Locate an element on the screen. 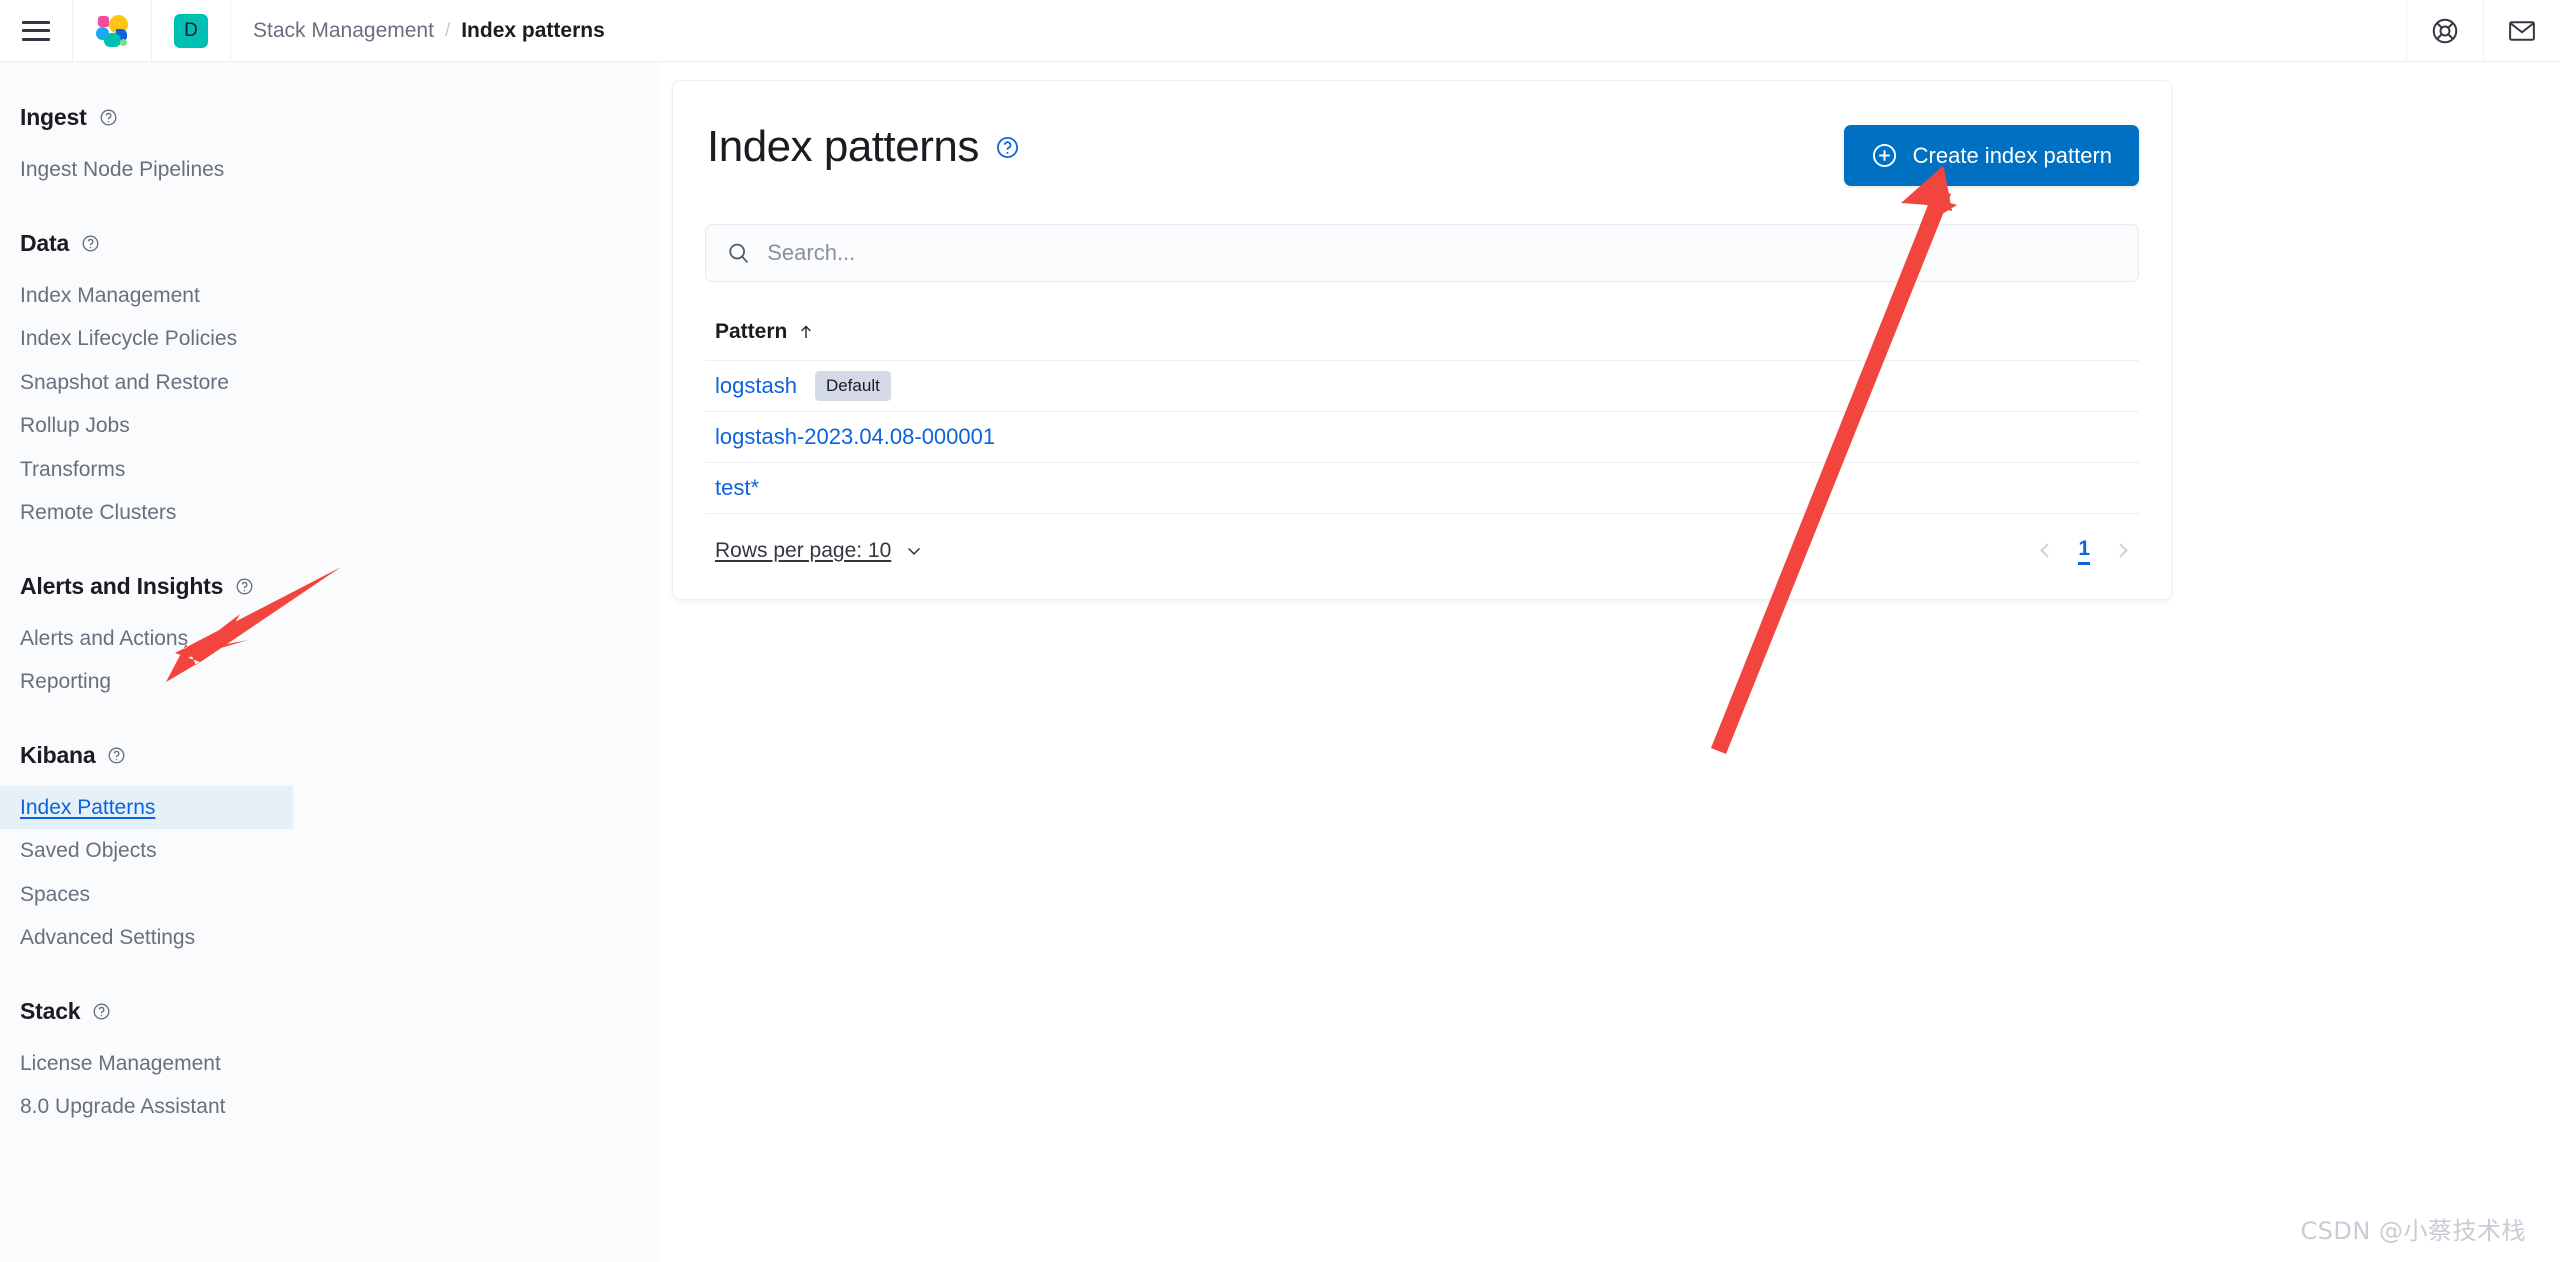  sidebar-item-advanced-settings: Advanced Settings is located at coordinates (330, 938).